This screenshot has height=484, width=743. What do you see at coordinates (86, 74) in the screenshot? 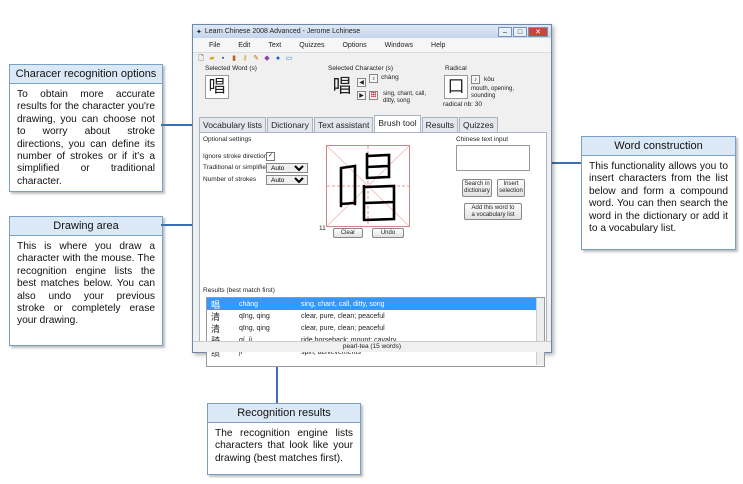
I see `callout-title: Characer recognition options` at bounding box center [86, 74].